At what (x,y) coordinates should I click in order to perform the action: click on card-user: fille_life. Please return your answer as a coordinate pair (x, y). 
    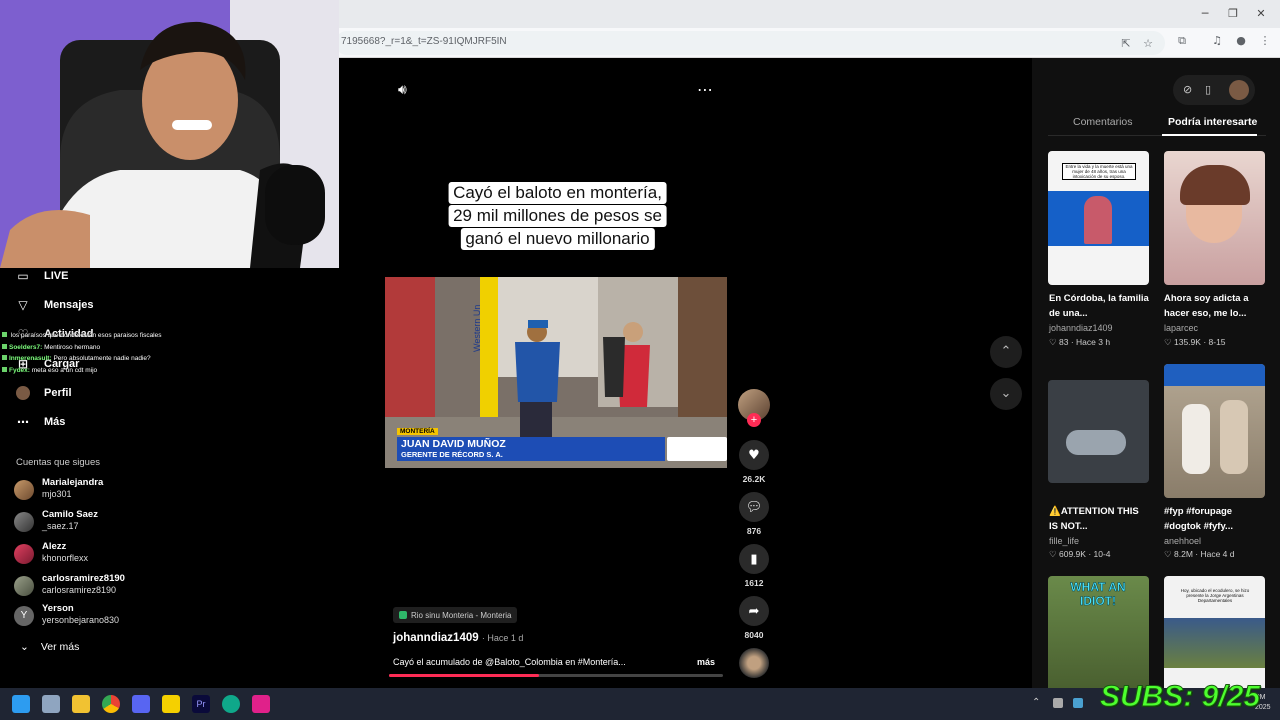
    Looking at the image, I should click on (1064, 541).